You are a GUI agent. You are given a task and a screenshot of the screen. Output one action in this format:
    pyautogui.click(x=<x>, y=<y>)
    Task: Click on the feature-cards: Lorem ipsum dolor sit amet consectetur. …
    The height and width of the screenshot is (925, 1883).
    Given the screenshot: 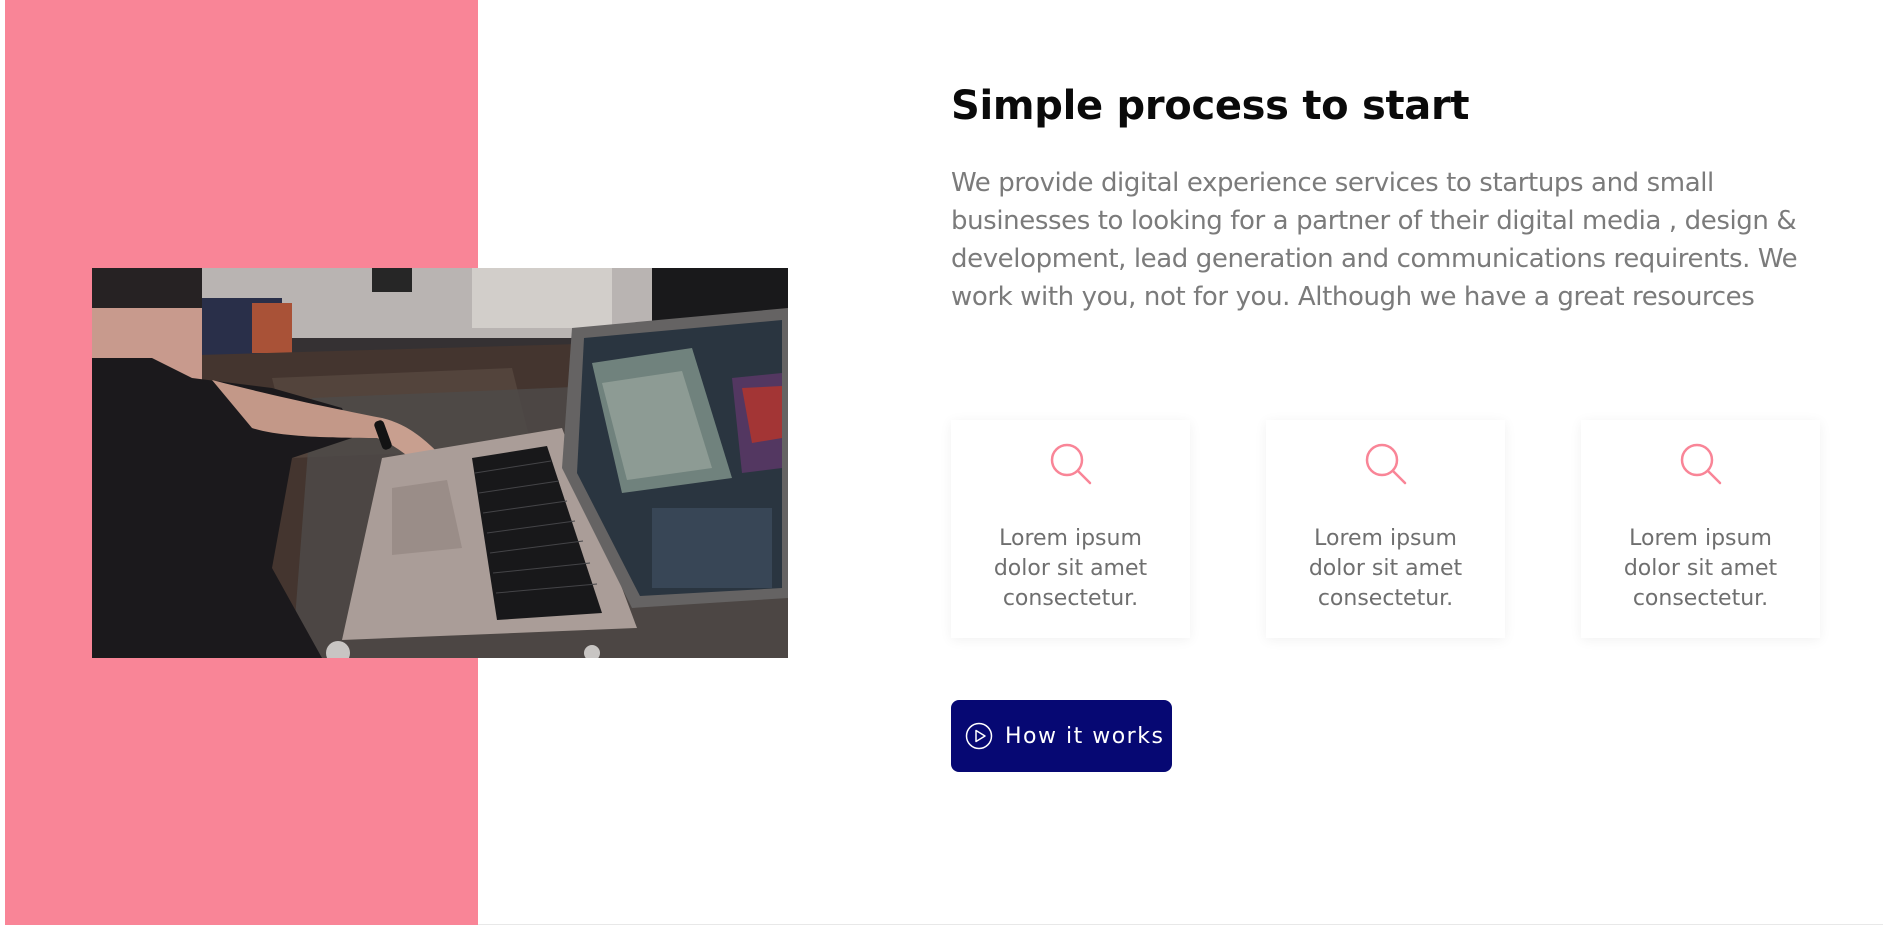 What is the action you would take?
    pyautogui.click(x=1411, y=529)
    